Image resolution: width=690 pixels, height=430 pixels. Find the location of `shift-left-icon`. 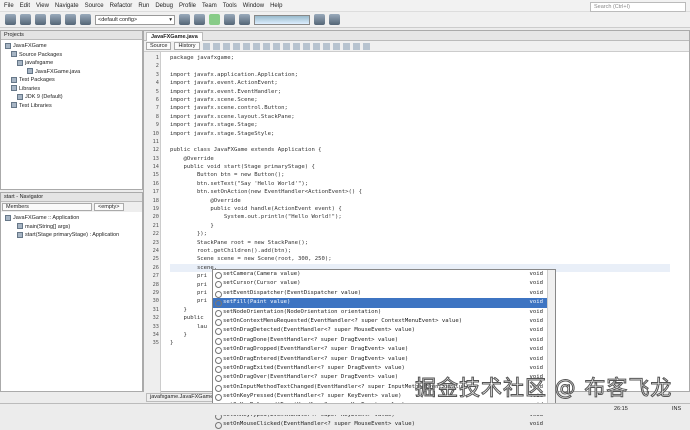

shift-left-icon is located at coordinates (316, 46).